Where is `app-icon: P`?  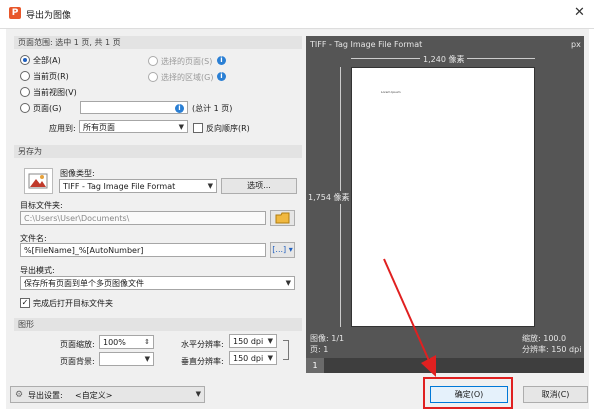
app-icon: P is located at coordinates (15, 13).